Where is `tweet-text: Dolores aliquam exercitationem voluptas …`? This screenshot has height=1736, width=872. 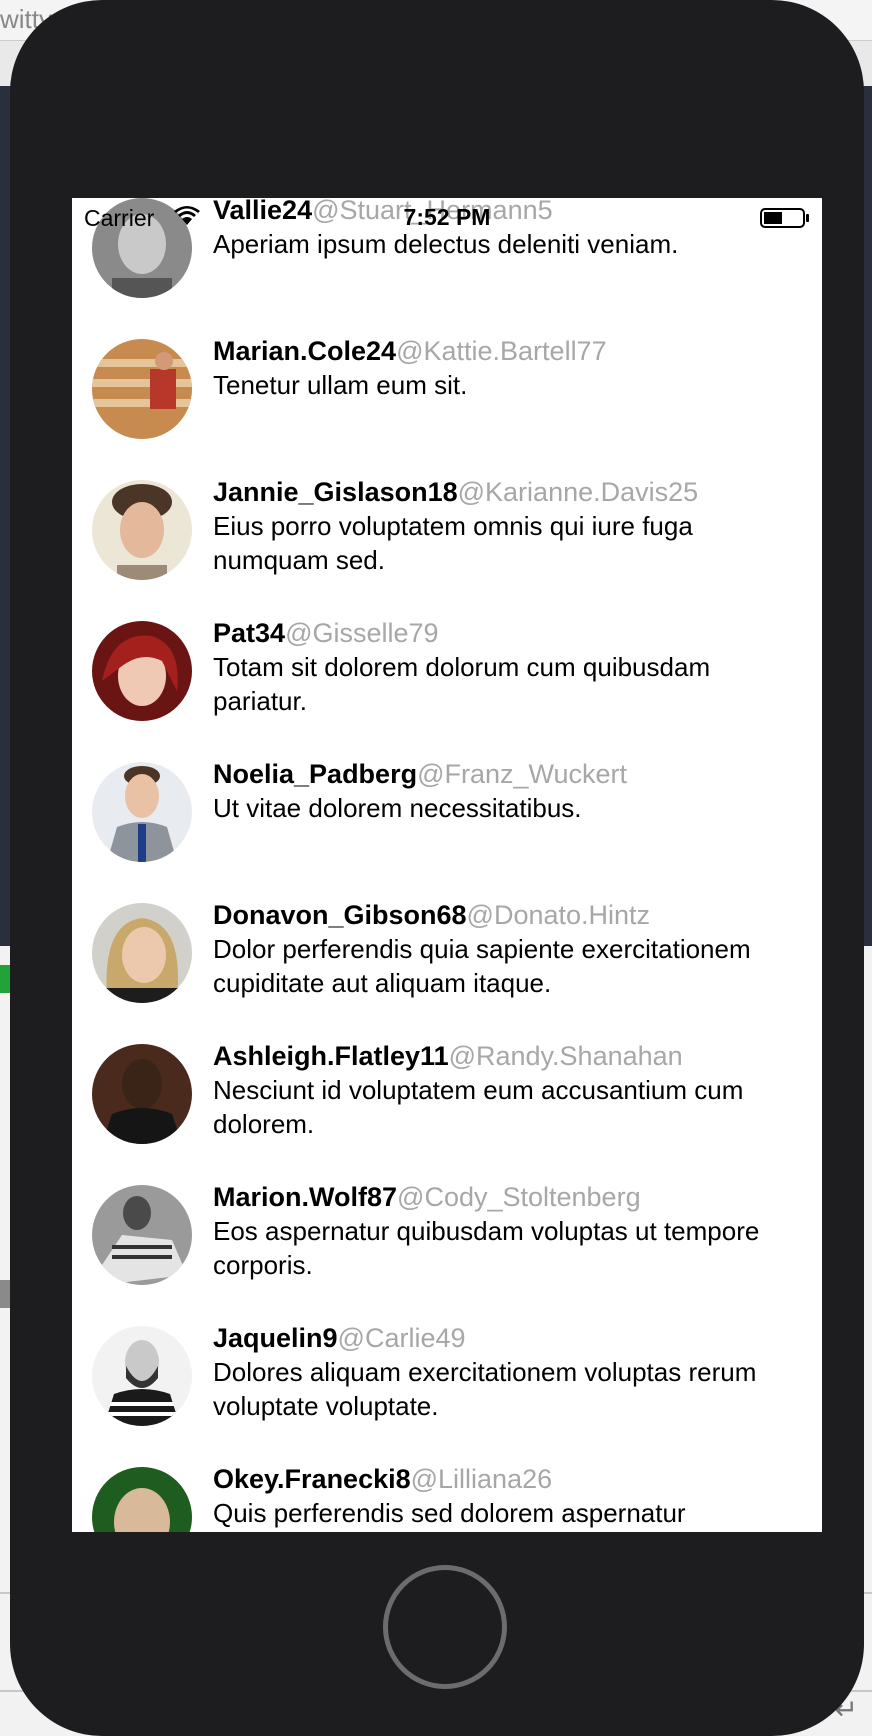 tweet-text: Dolores aliquam exercitationem voluptas … is located at coordinates (485, 1389).